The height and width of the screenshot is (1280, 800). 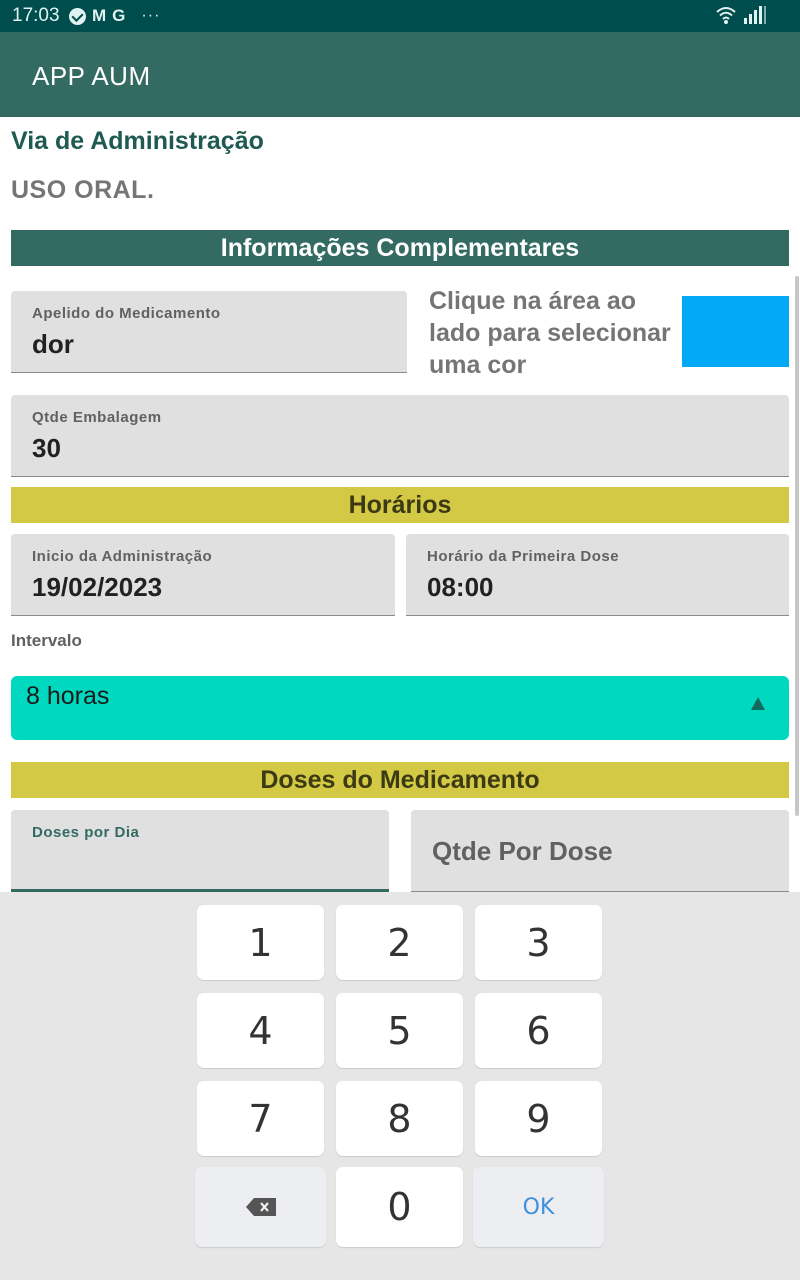 What do you see at coordinates (209, 332) in the screenshot?
I see `nickname-field: Apelido do Medicamento dor` at bounding box center [209, 332].